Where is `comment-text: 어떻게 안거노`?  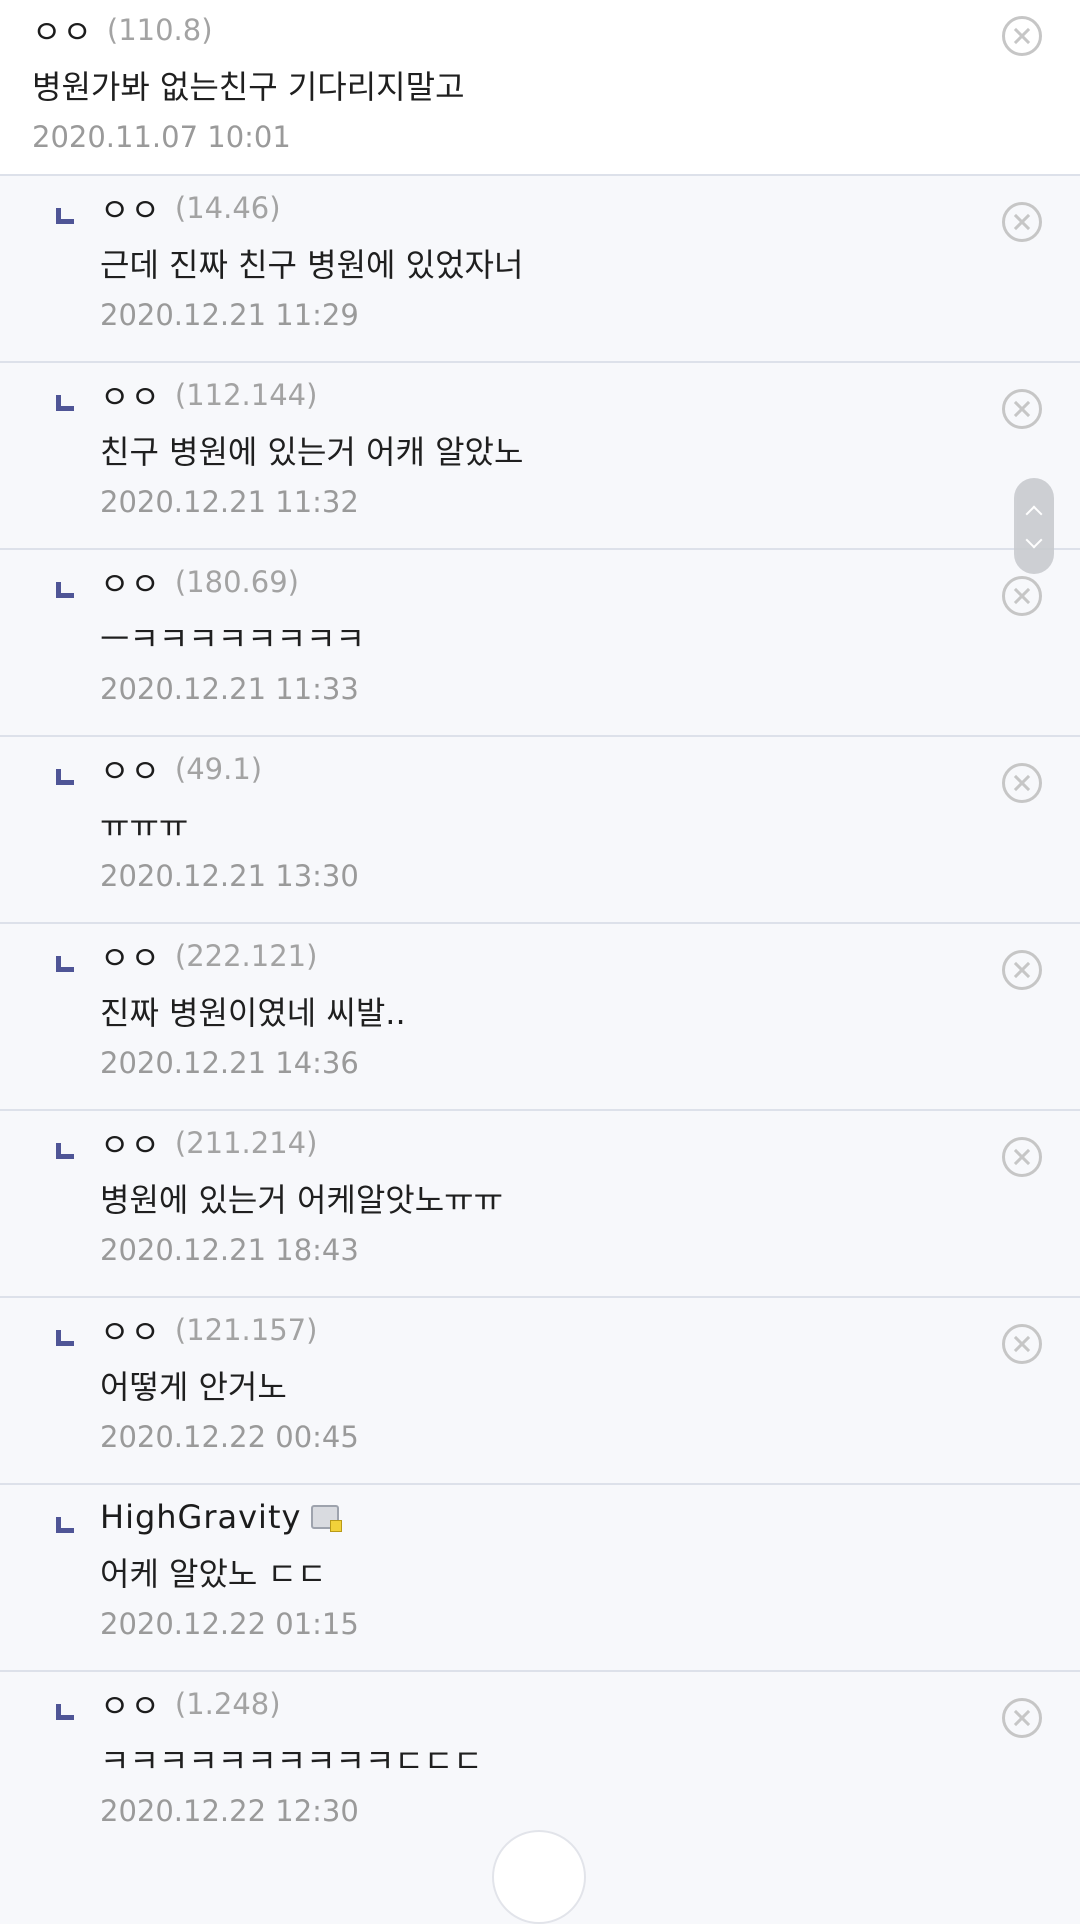
comment-text: 어떻게 안거노 is located at coordinates (193, 1387).